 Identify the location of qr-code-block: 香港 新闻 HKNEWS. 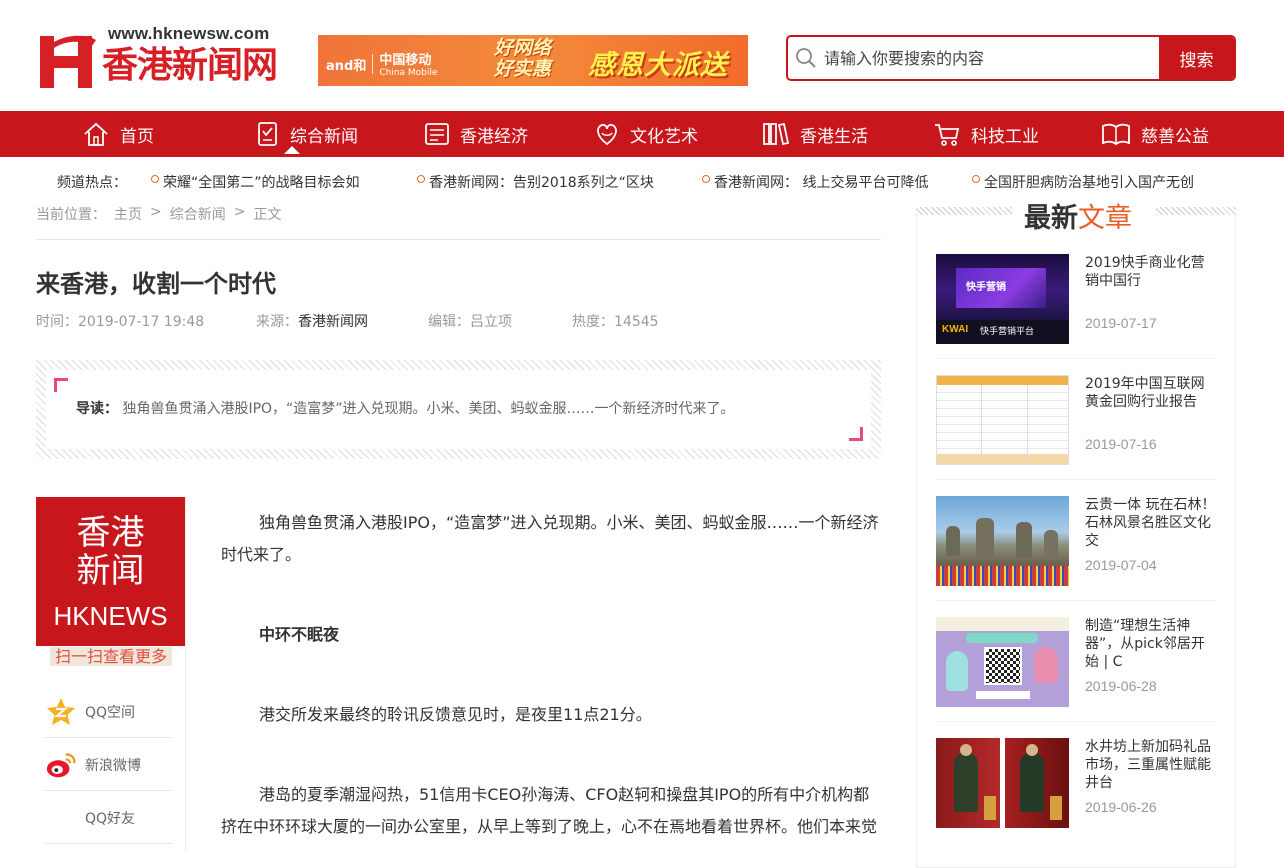
(110, 571).